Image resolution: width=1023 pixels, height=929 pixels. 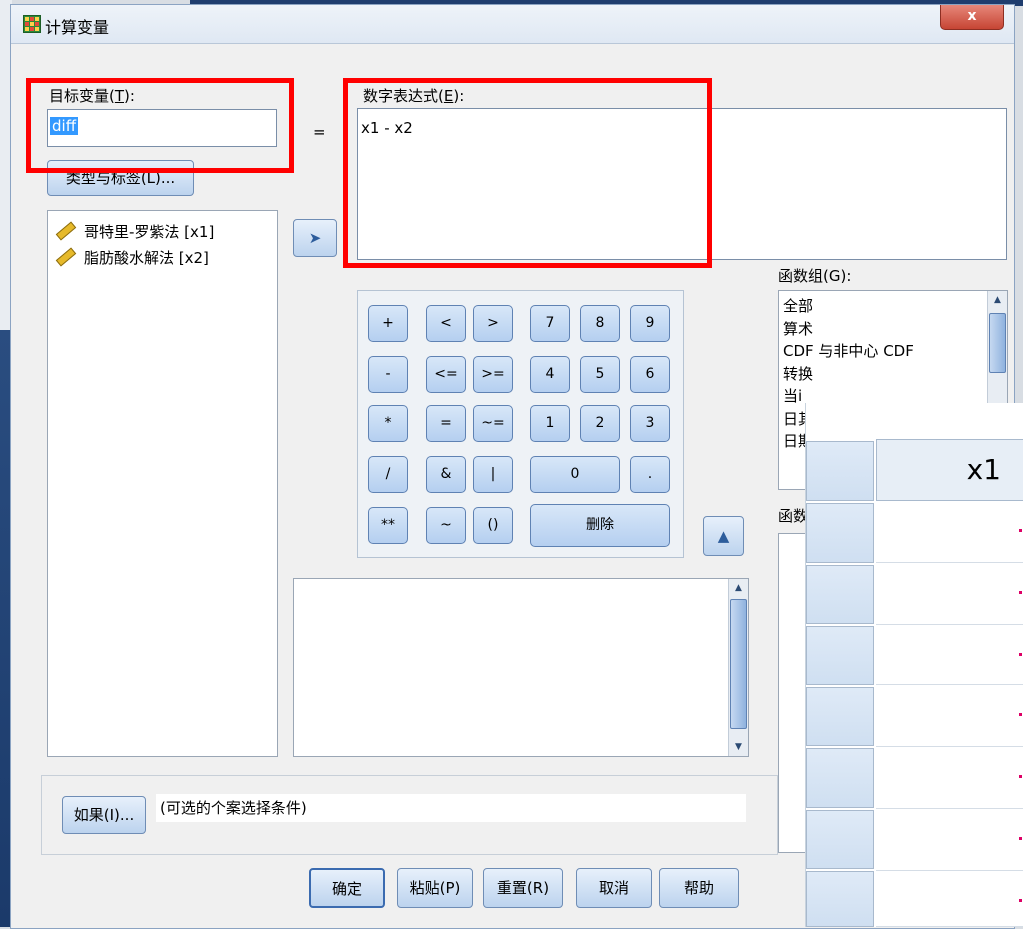 I want to click on paste-button: 粘贴(P), so click(x=435, y=888).